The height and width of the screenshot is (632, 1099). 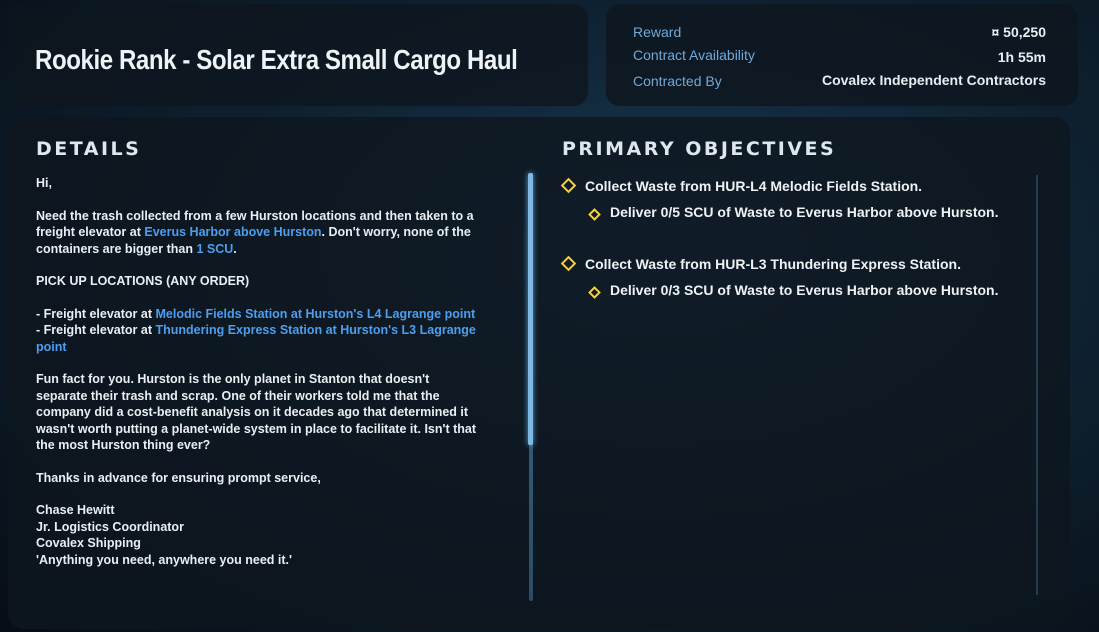 I want to click on availability-value: 1h 55m, so click(x=1021, y=57).